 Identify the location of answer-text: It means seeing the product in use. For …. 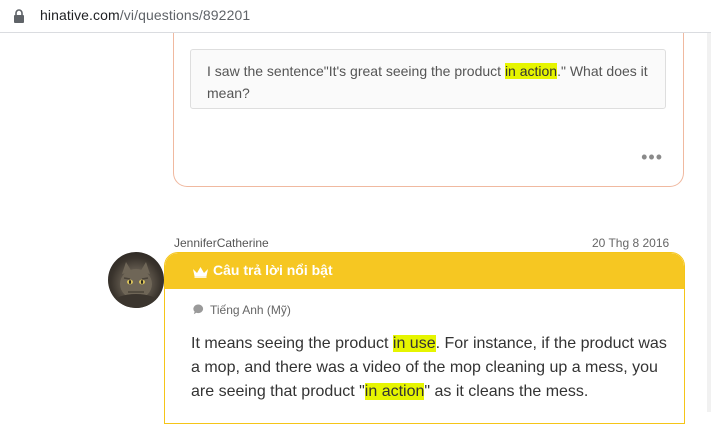
(431, 368).